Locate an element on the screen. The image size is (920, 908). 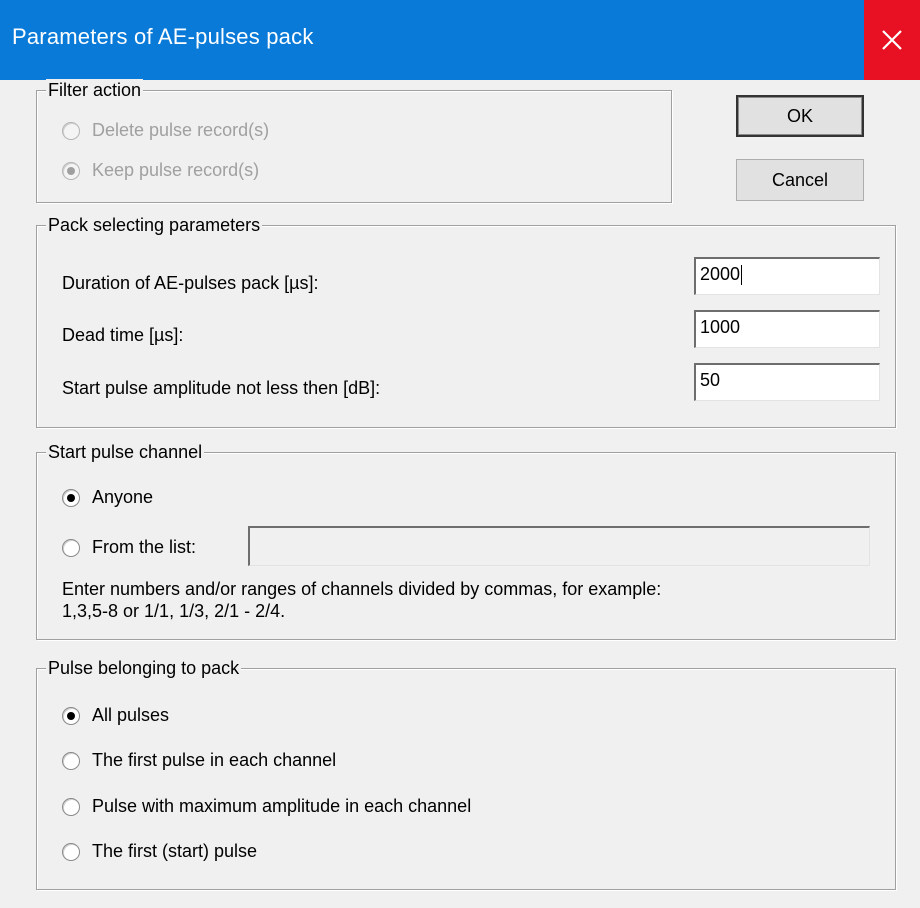
duration-label: Duration of AE-pulses pack [µs]: is located at coordinates (190, 283).